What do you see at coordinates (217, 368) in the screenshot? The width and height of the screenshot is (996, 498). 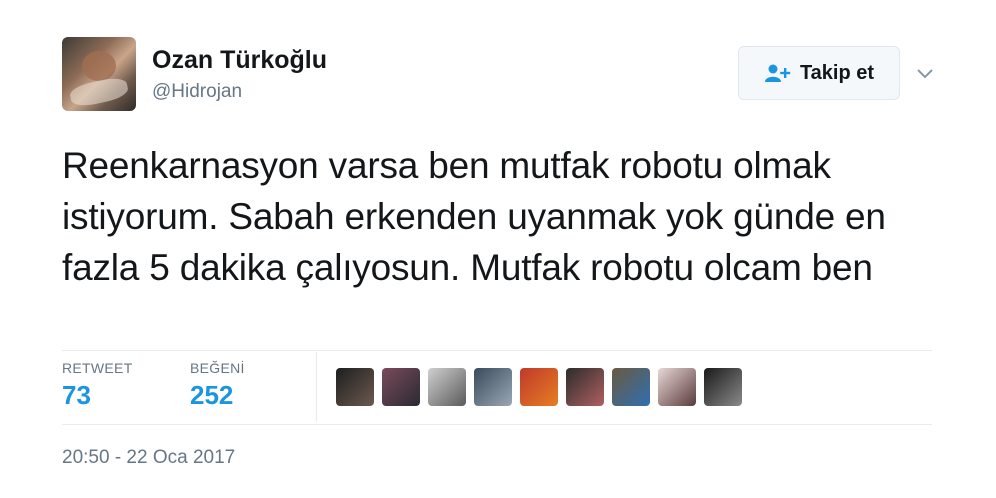 I see `like-label: BEĞENİ` at bounding box center [217, 368].